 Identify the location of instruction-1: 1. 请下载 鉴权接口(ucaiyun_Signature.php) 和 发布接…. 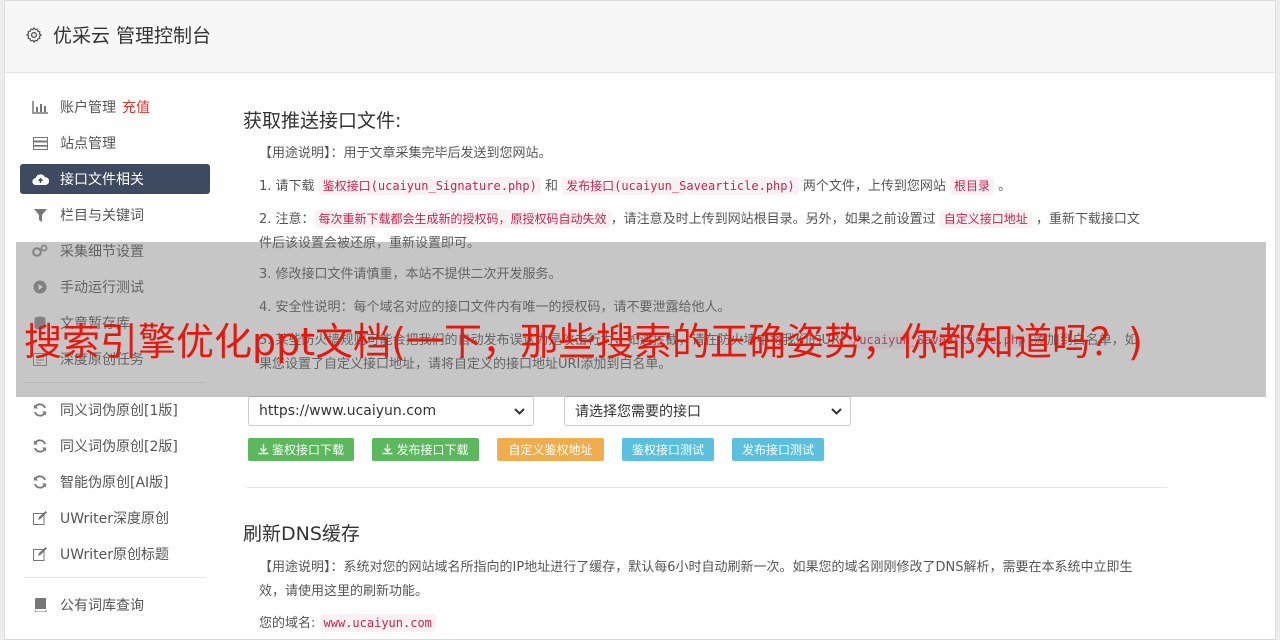
(704, 186).